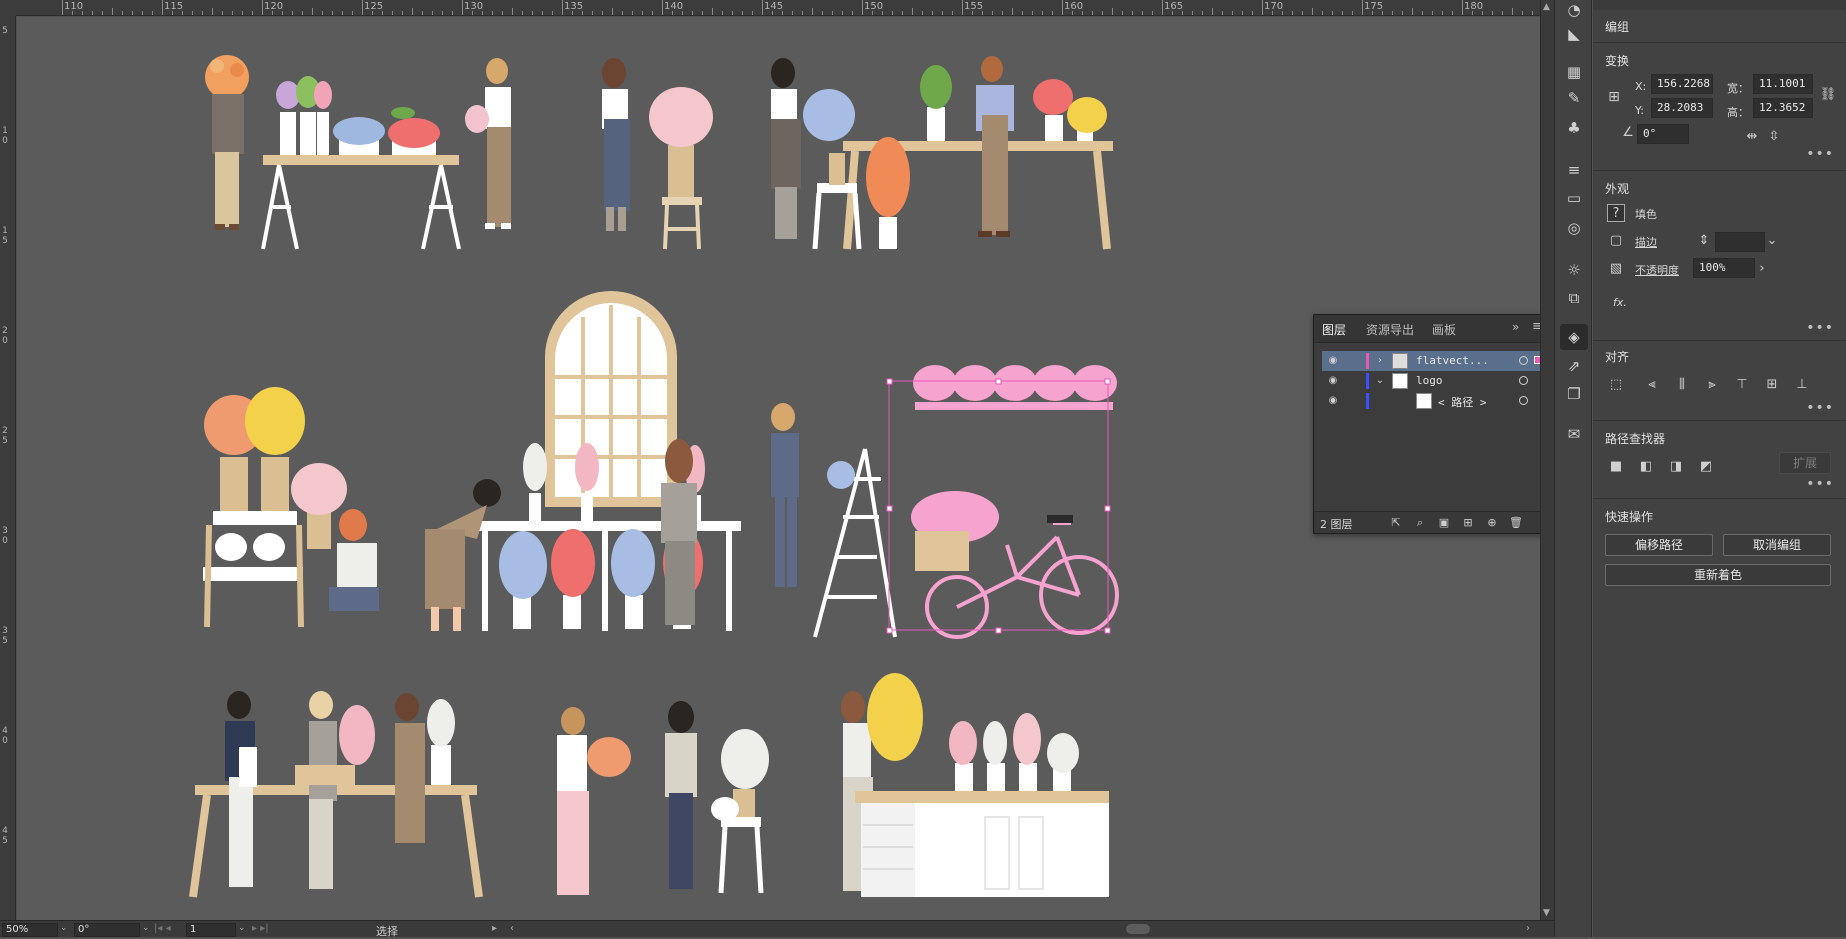  Describe the element at coordinates (975, 785) in the screenshot. I see `sunflower-display-counter` at that location.